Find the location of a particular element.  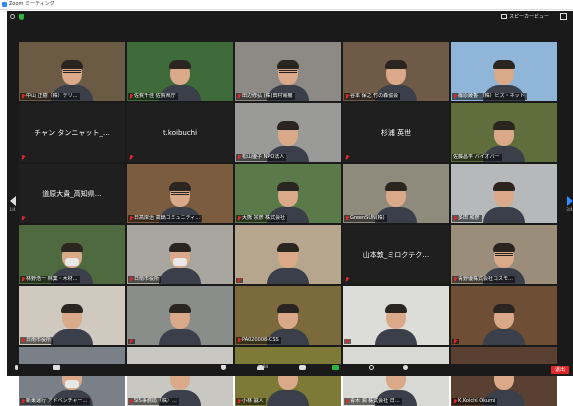

window-title: Zoom ミーティング is located at coordinates (32, 4).